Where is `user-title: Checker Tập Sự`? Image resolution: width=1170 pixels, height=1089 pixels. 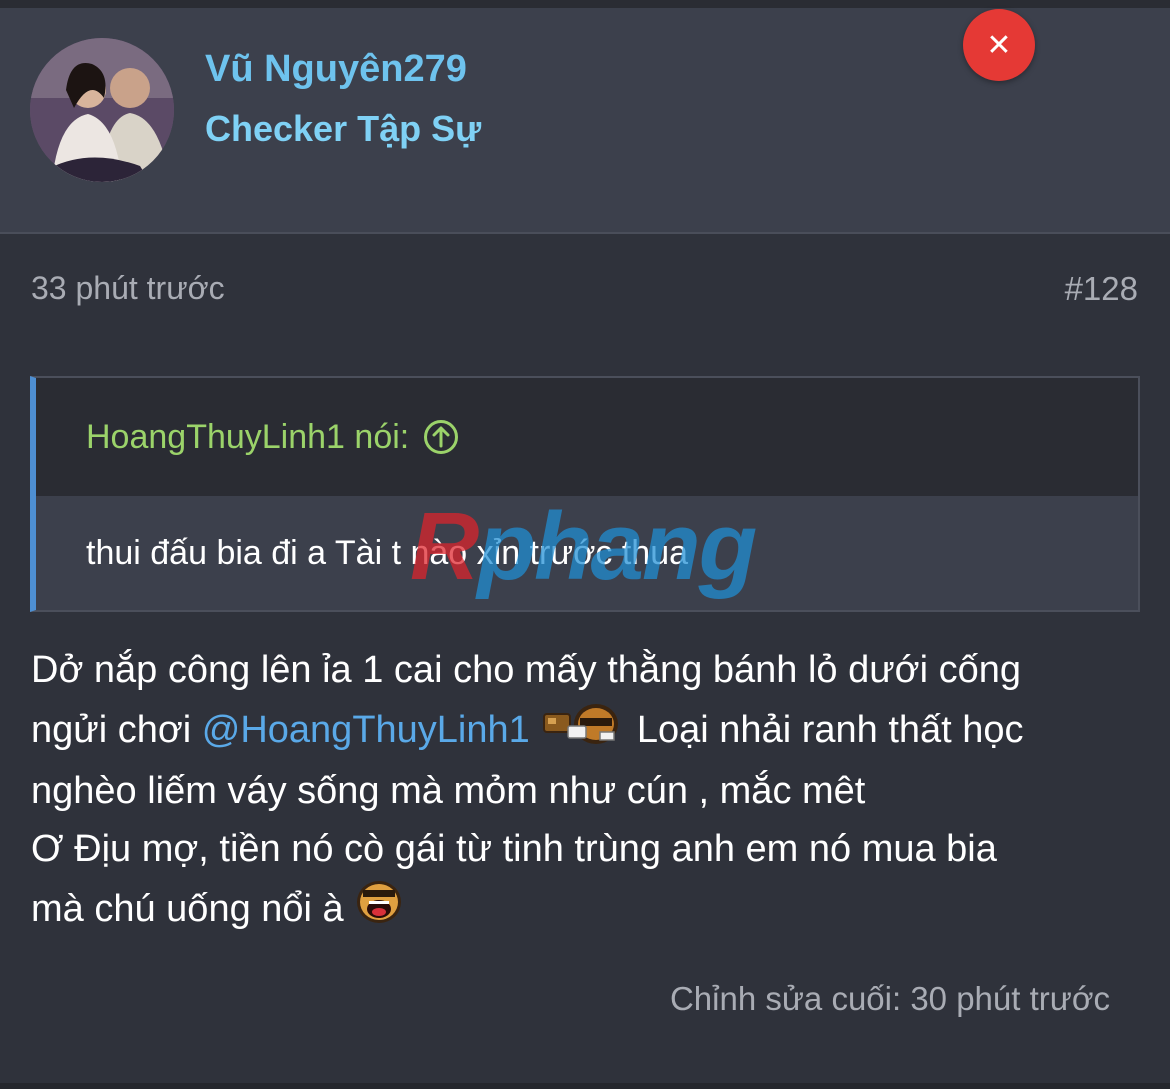 user-title: Checker Tập Sự is located at coordinates (343, 128).